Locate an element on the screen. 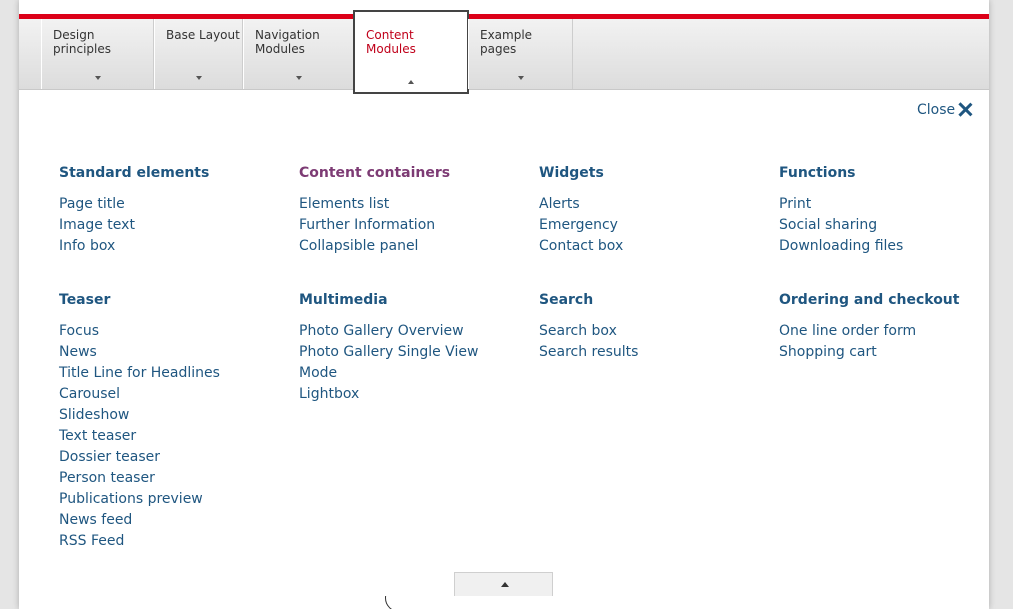  menu-link: Focus is located at coordinates (174, 331).